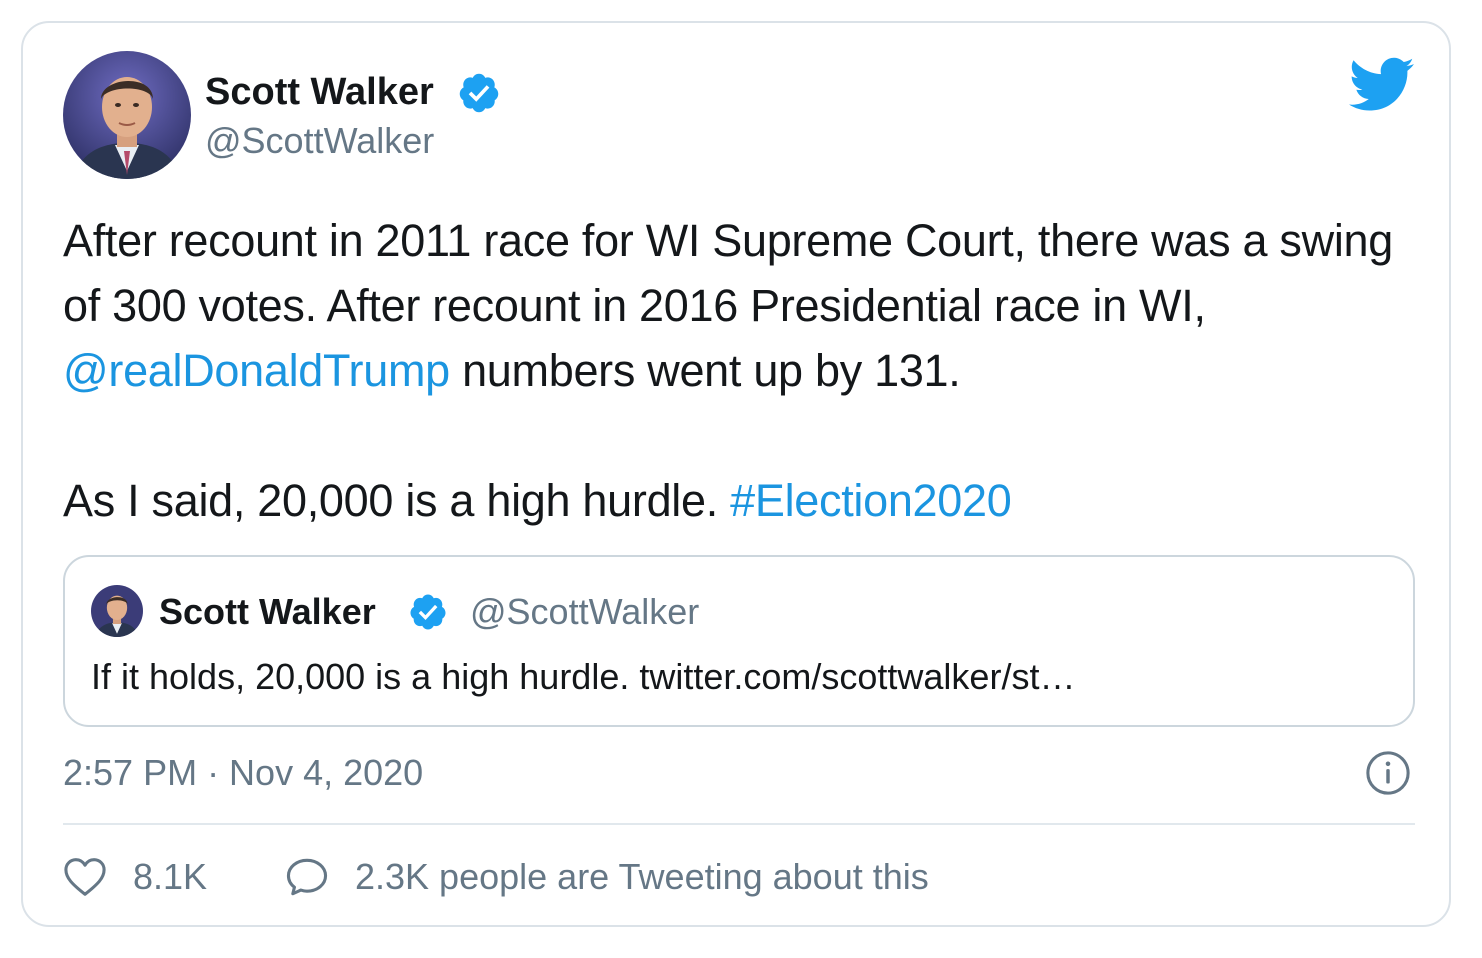 The height and width of the screenshot is (958, 1482). What do you see at coordinates (117, 611) in the screenshot?
I see `quoted-author-avatar` at bounding box center [117, 611].